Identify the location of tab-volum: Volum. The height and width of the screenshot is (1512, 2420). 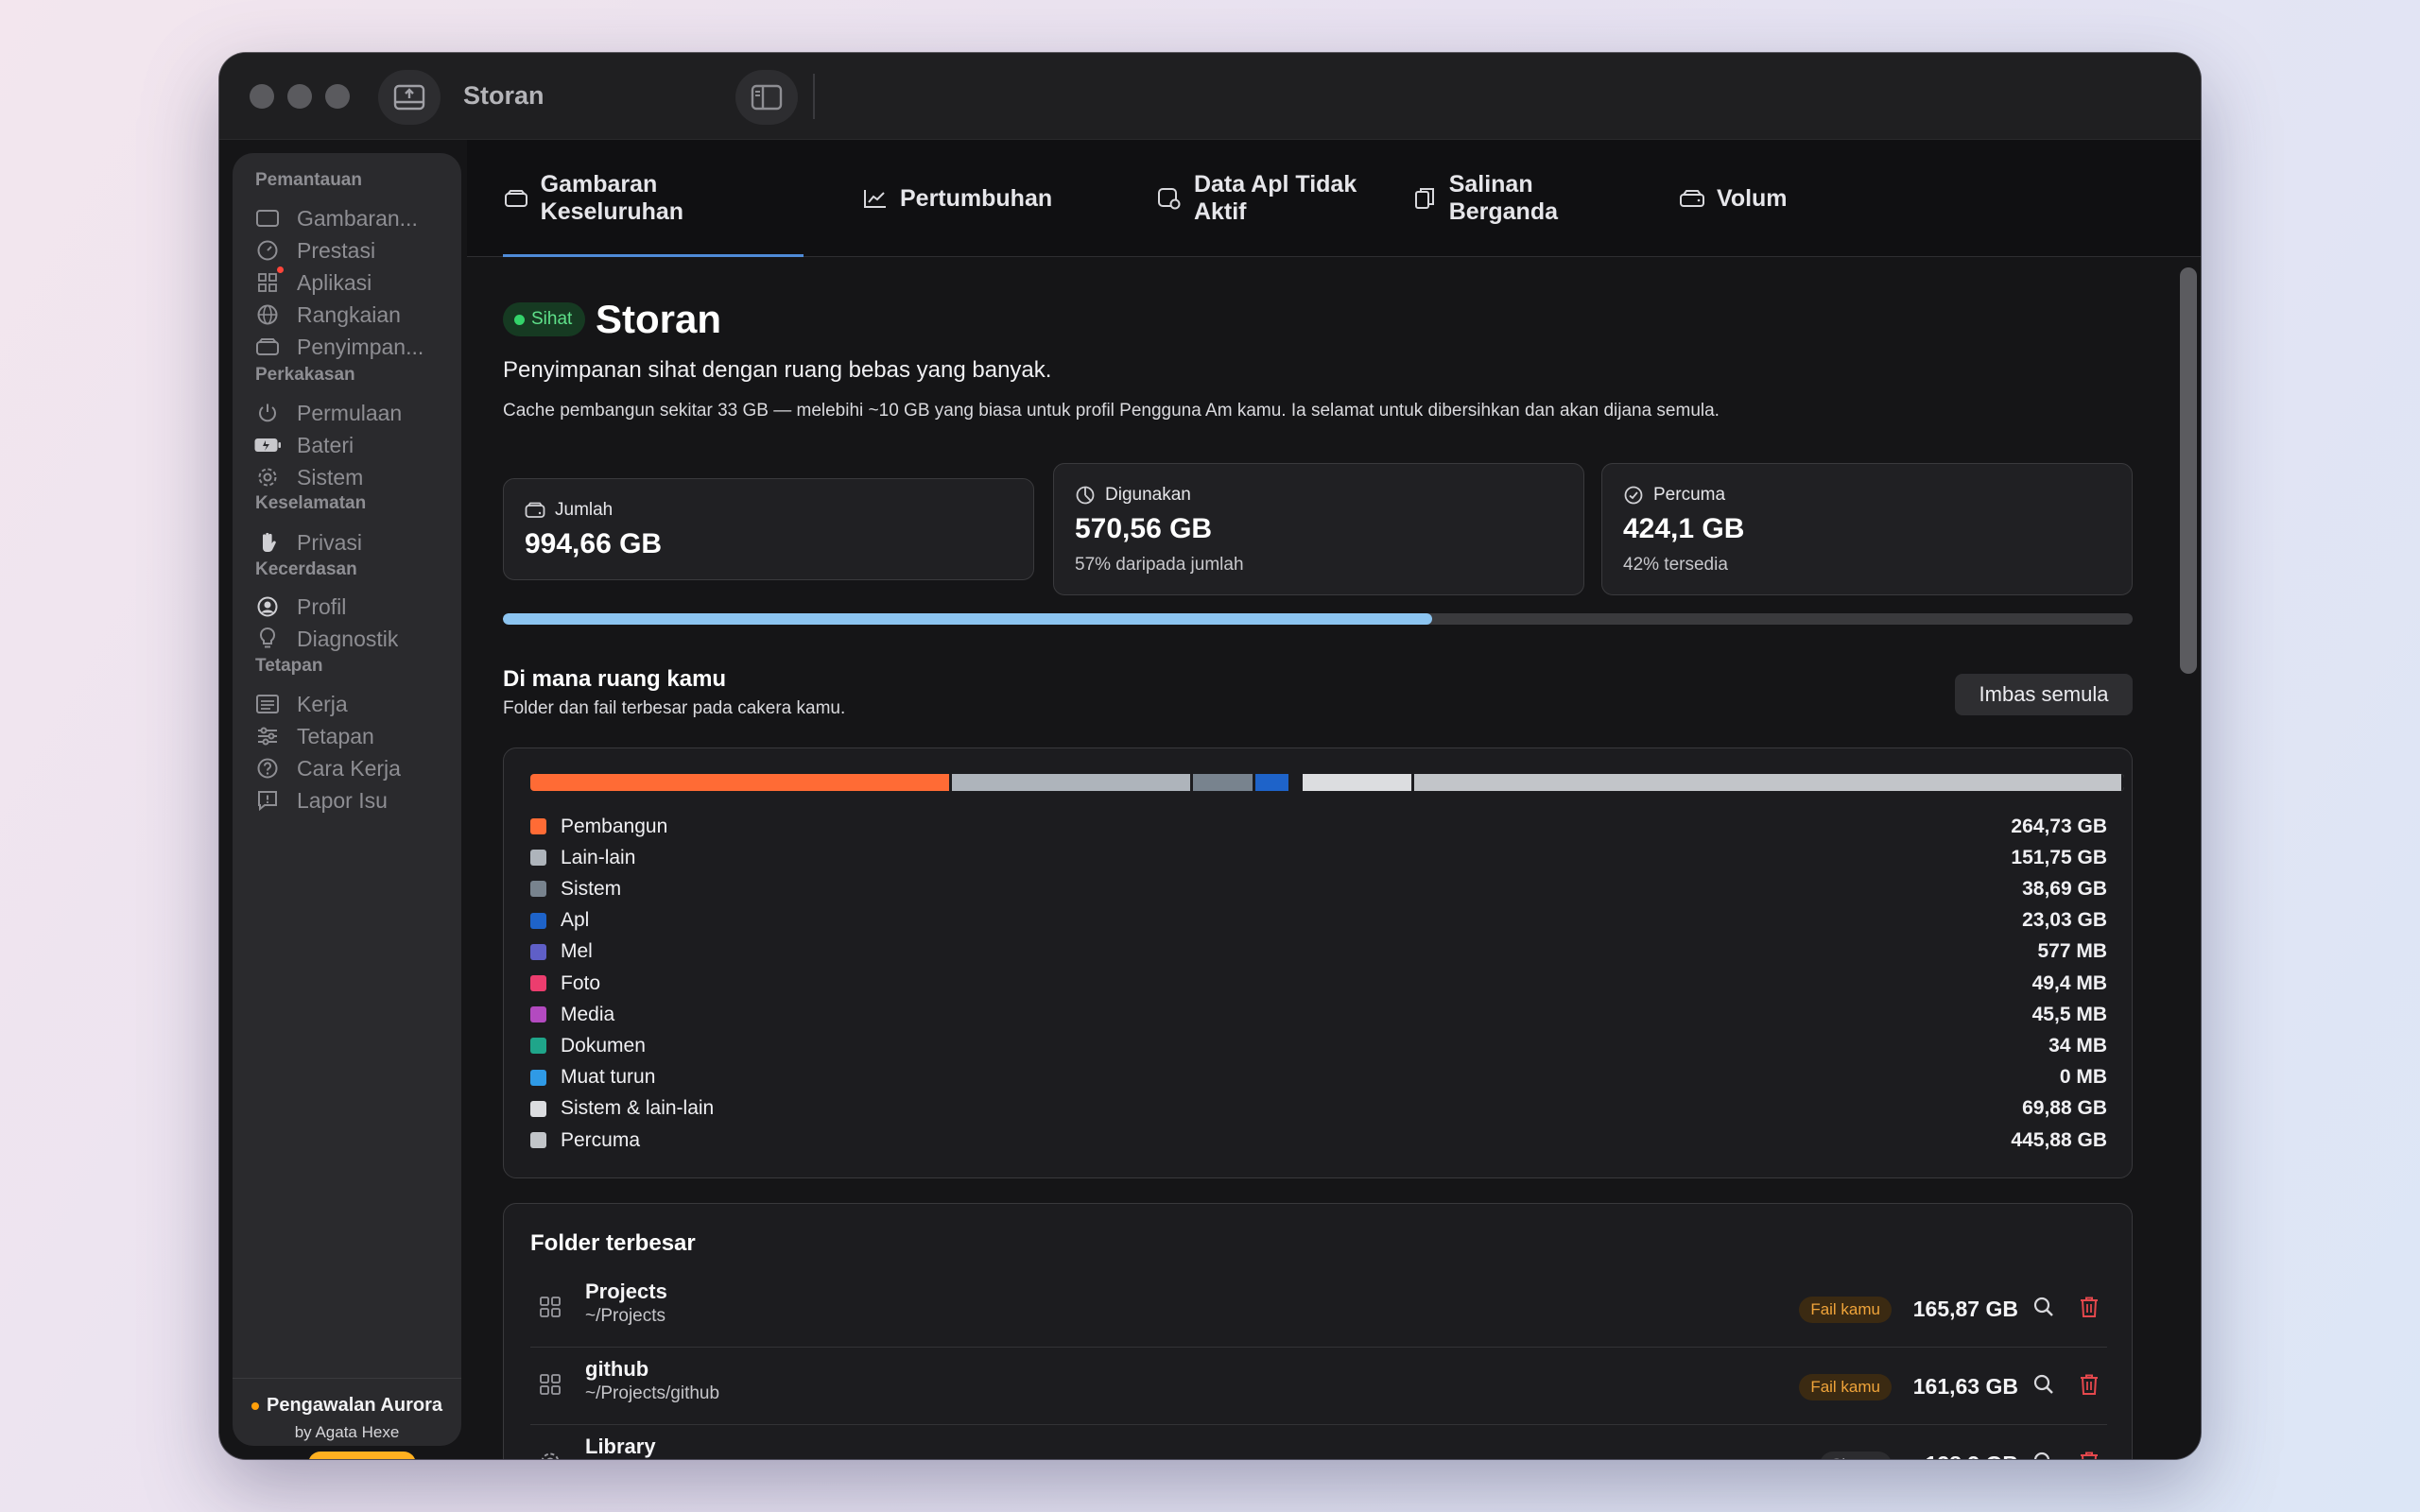
(1745, 198).